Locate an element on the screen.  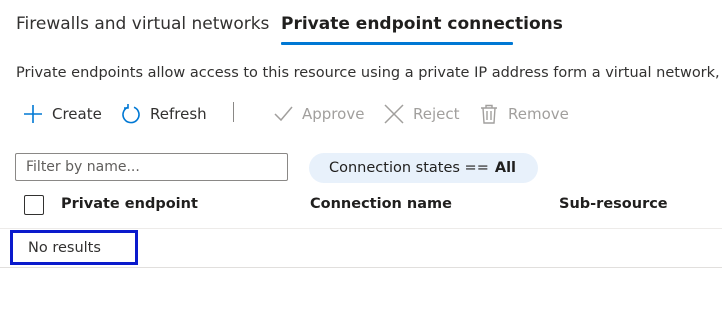
tab-firewalls-virtual-networks: Firewalls and virtual networks is located at coordinates (142, 24).